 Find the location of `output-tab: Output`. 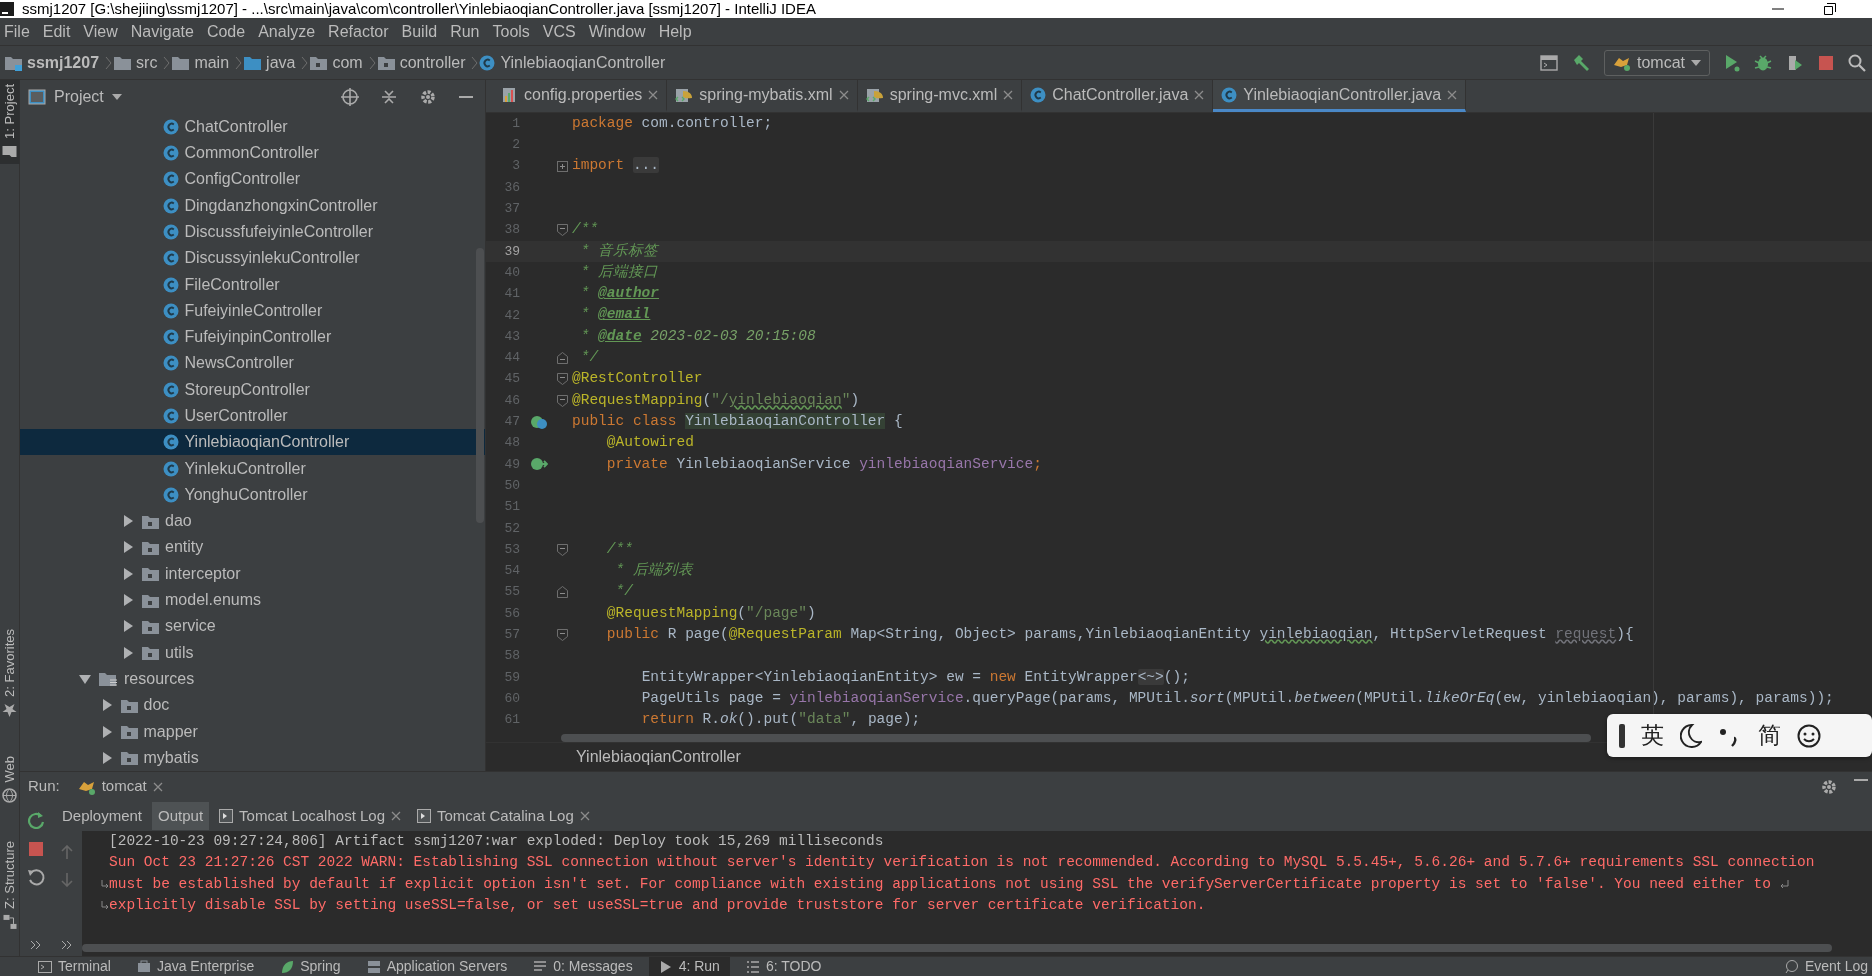

output-tab: Output is located at coordinates (181, 816).